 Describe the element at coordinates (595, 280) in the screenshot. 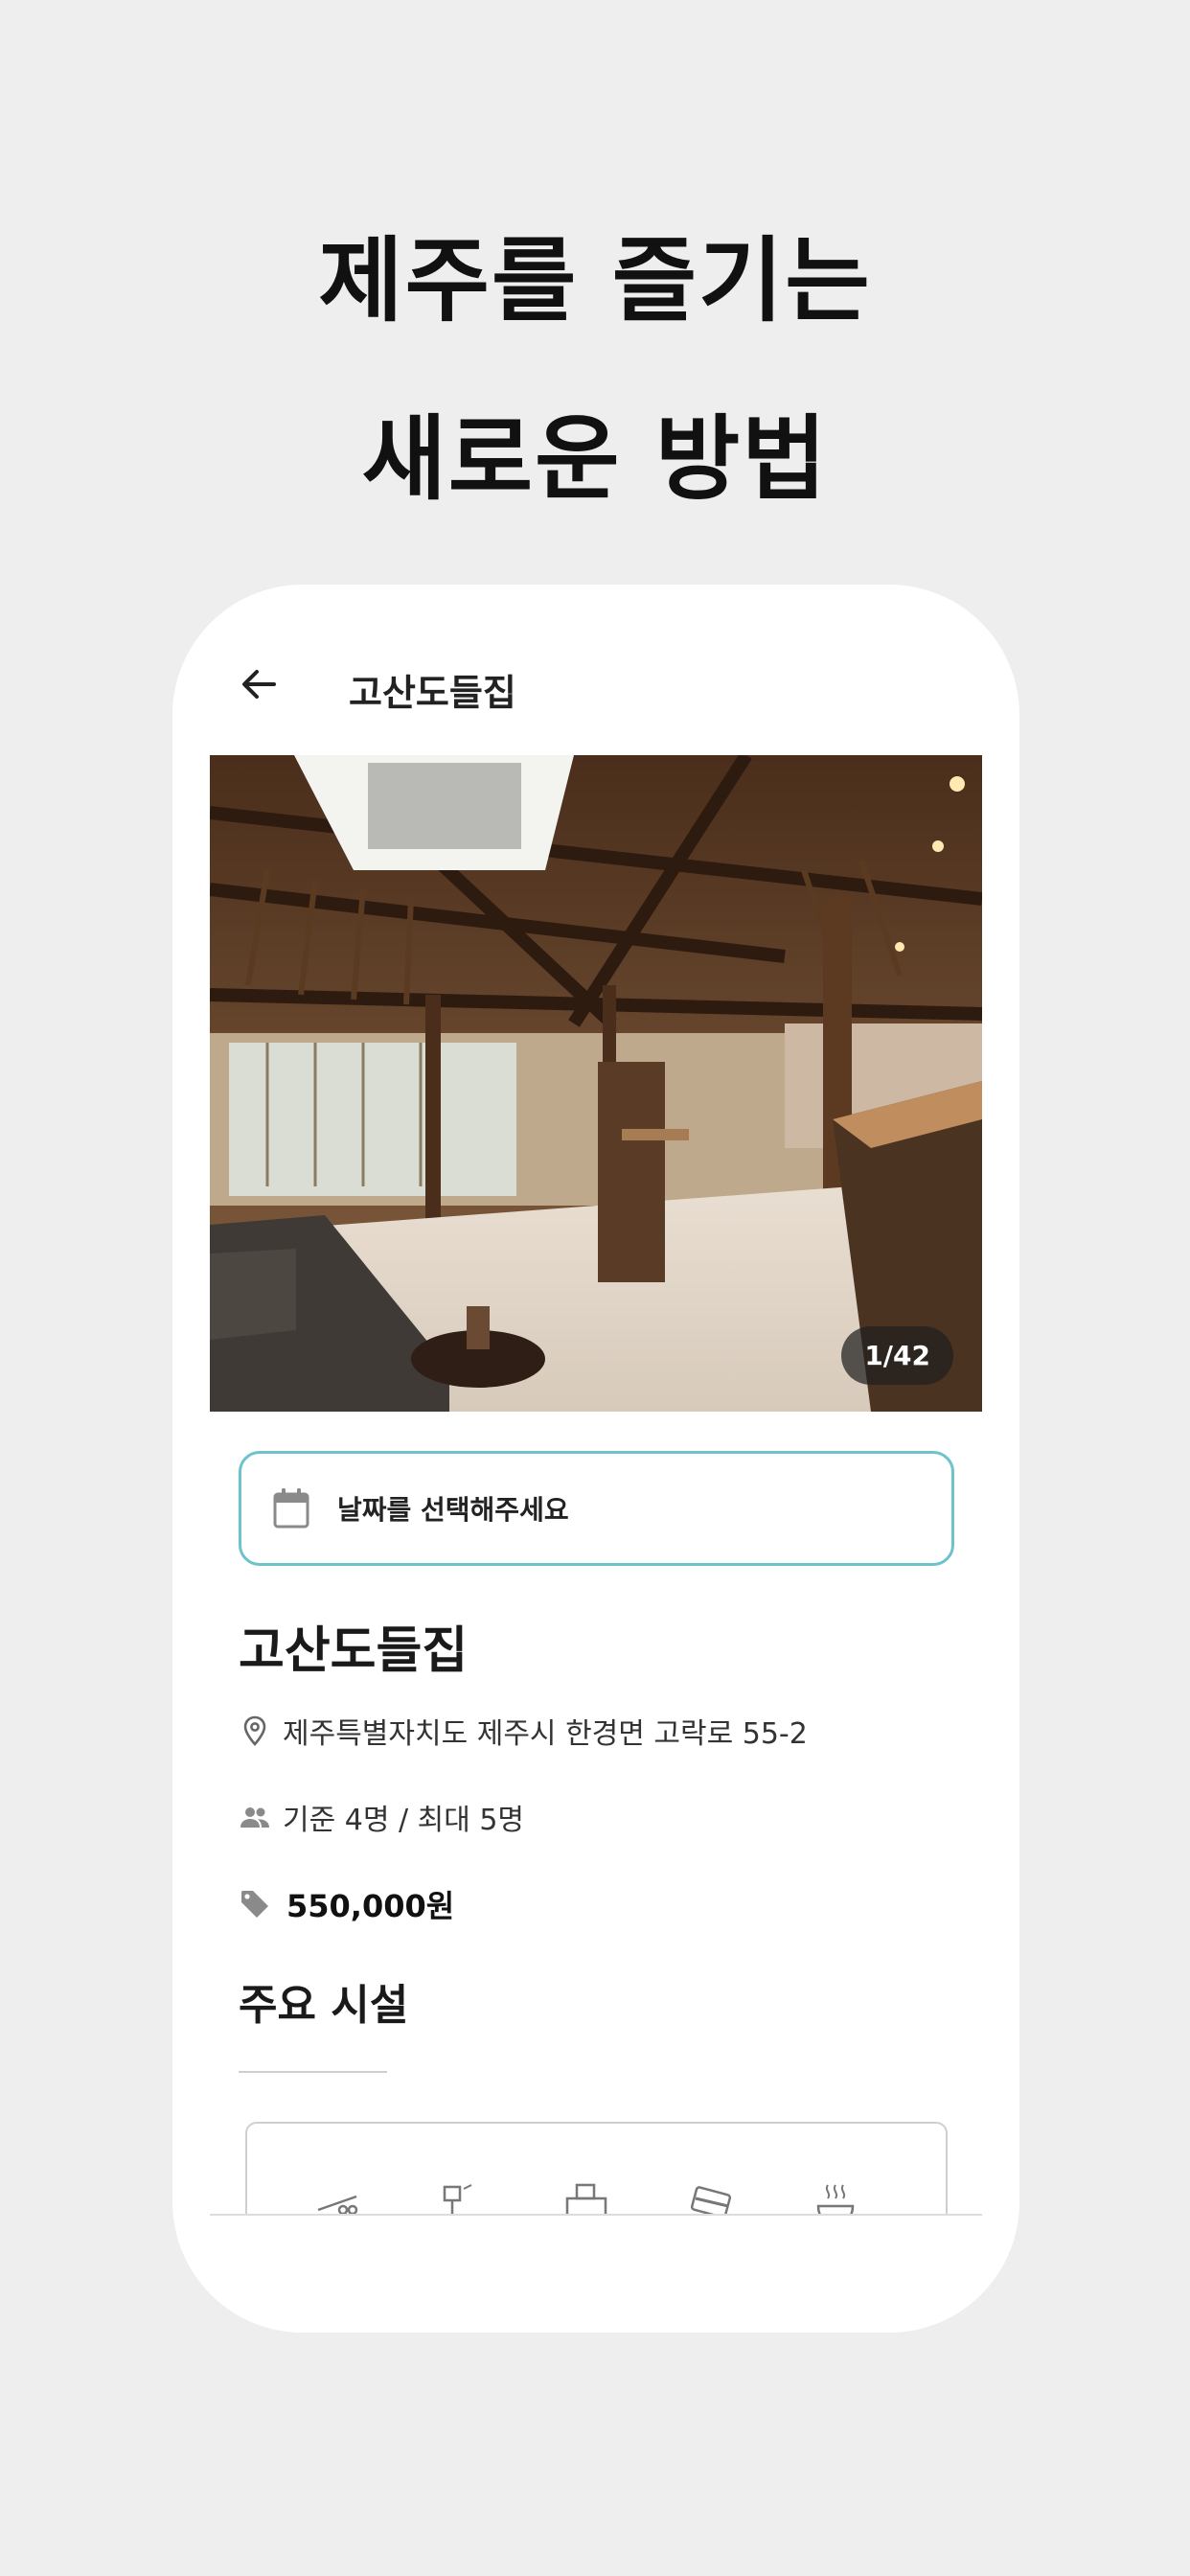

I see `headline-line-1: 제주를 즐기는` at that location.